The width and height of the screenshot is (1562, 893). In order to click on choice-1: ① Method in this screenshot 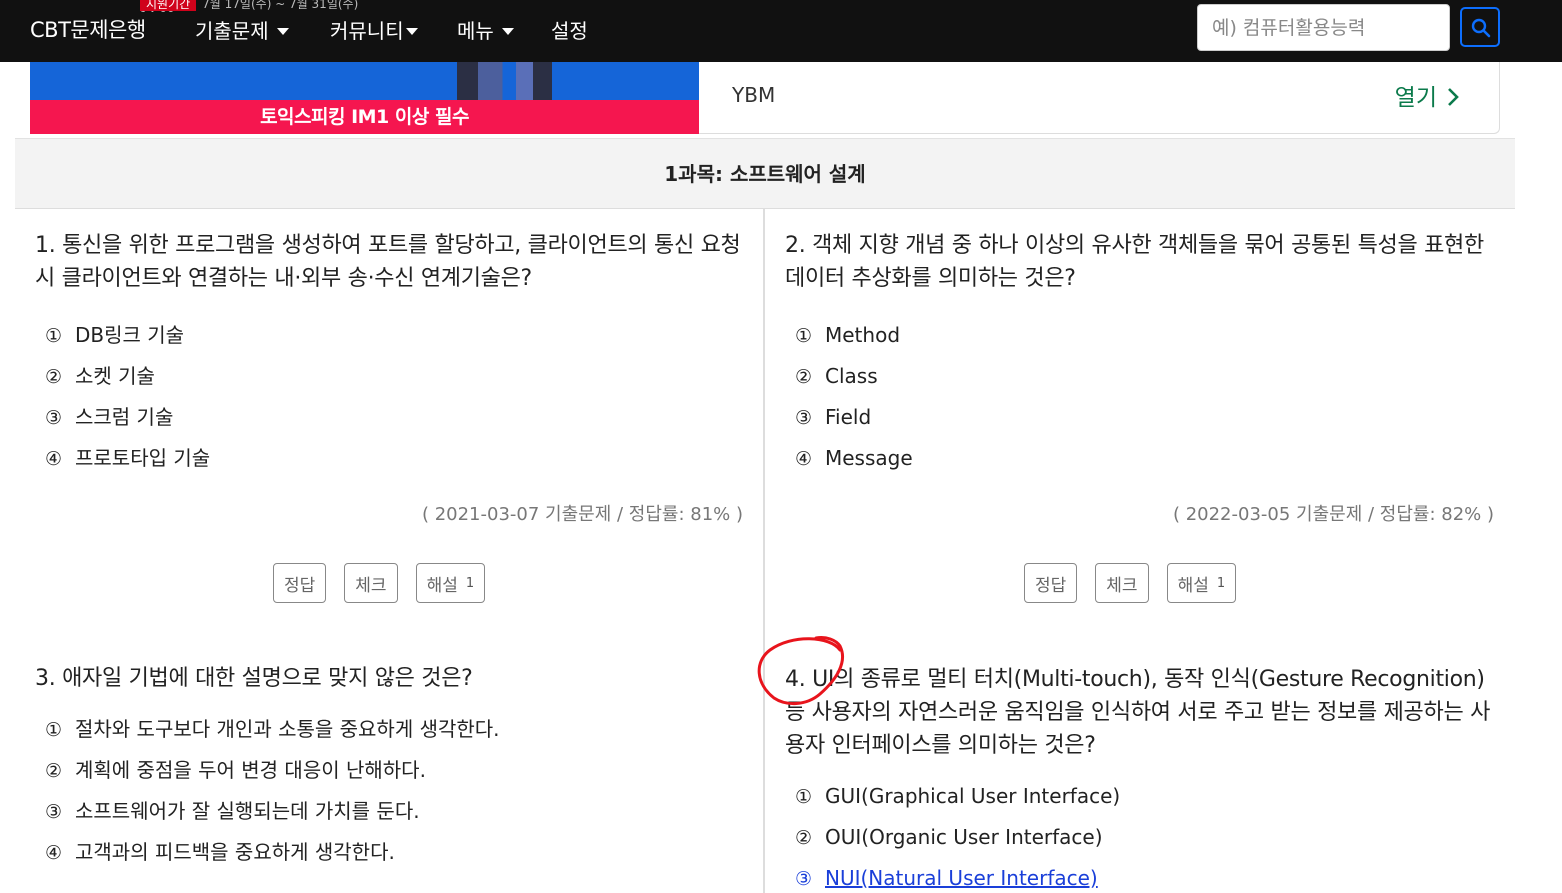, I will do `click(1142, 335)`.